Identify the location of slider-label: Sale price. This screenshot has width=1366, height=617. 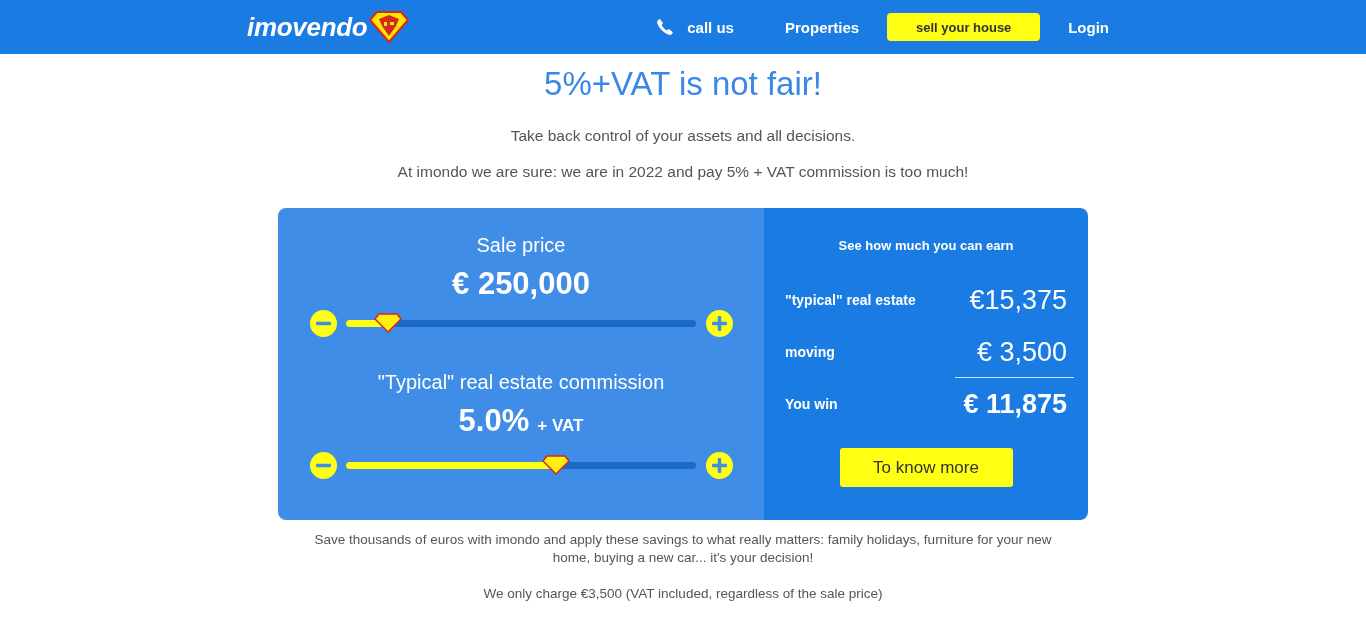
(521, 245).